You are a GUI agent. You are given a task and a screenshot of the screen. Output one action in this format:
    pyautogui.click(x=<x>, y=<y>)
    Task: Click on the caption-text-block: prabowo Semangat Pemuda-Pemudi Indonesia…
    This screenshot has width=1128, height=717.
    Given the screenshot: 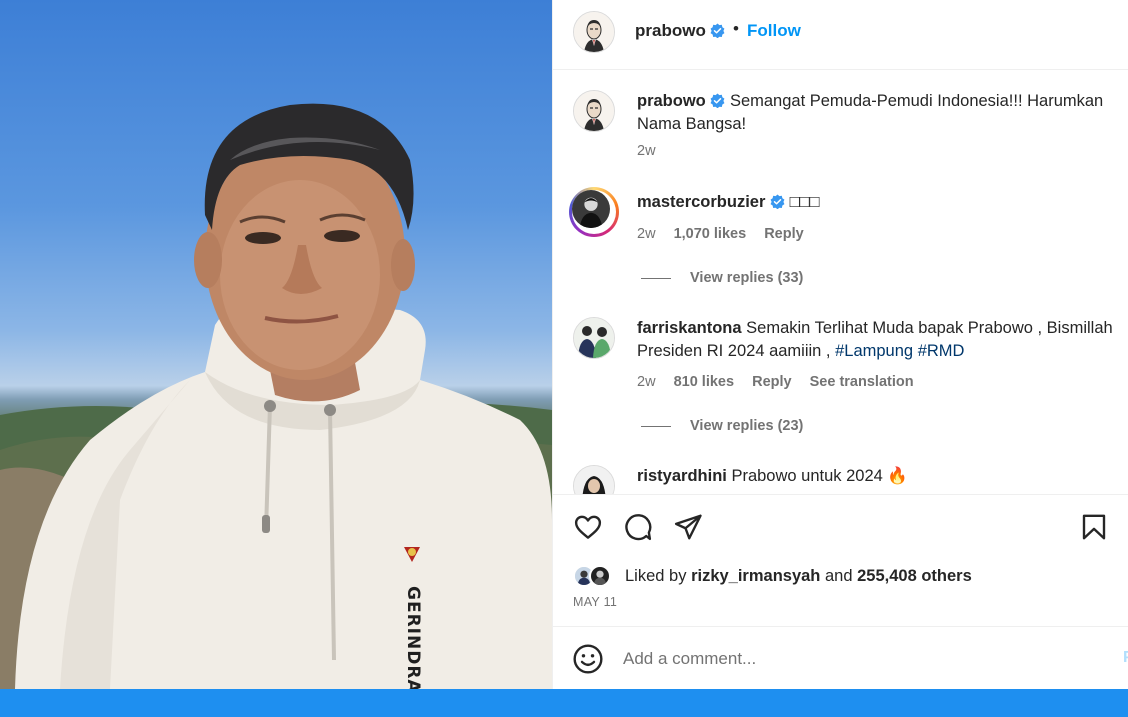 What is the action you would take?
    pyautogui.click(x=882, y=113)
    